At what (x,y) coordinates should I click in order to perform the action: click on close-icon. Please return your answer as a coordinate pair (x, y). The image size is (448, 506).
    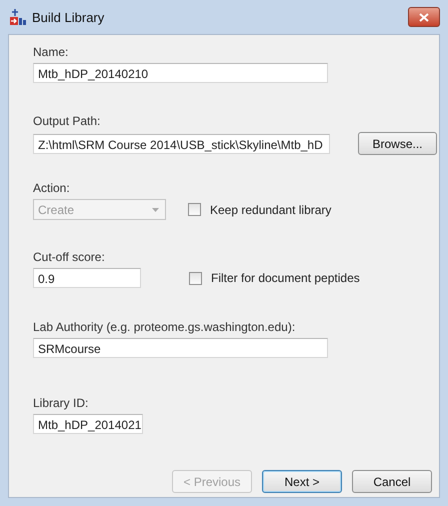
    Looking at the image, I should click on (424, 17).